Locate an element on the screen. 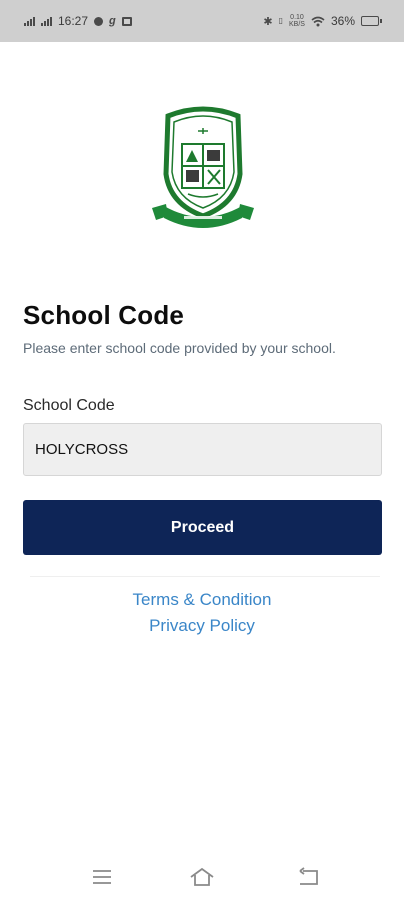 The image size is (404, 900). speed-bottom: KB/S is located at coordinates (297, 24).